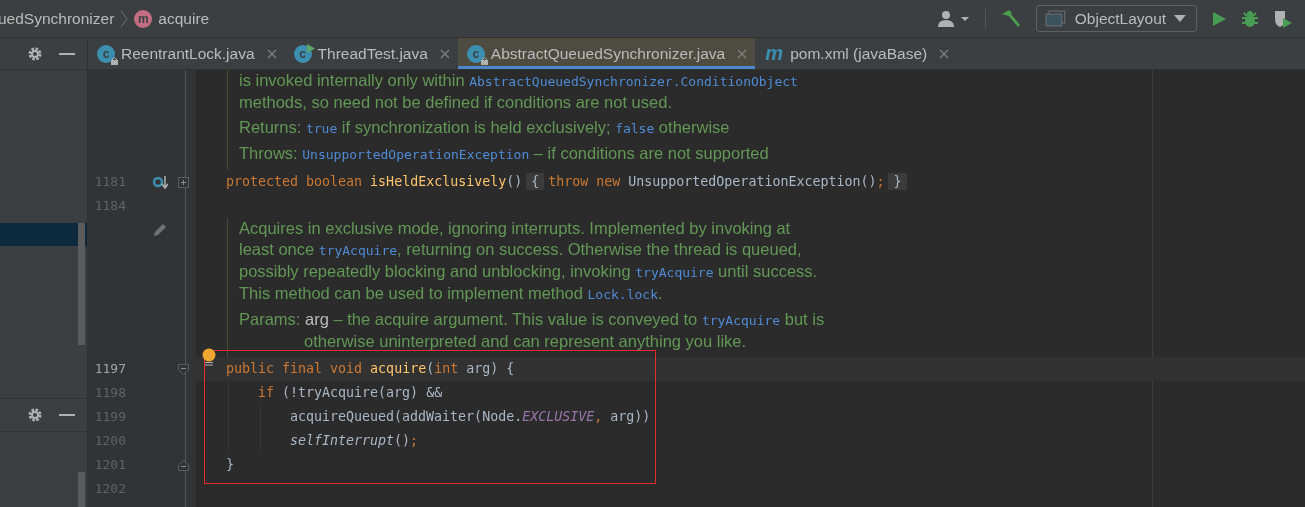  I want to click on selected-tree-row, so click(43, 234).